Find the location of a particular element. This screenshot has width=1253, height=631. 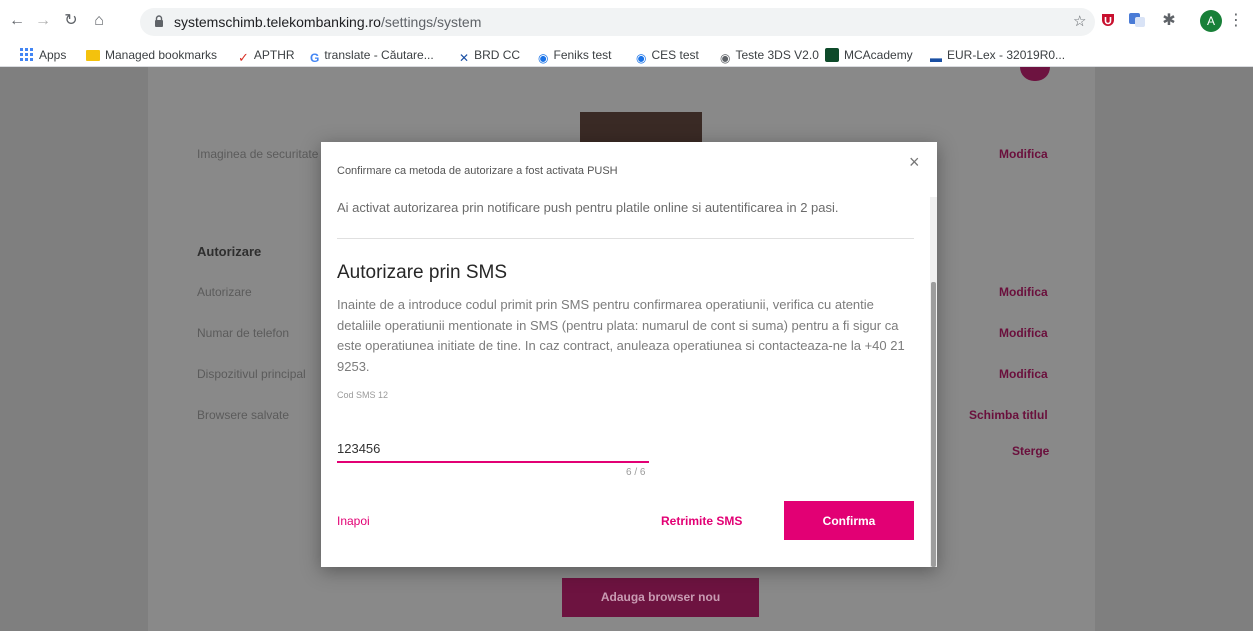

bookmark-apps: Apps is located at coordinates (43, 55).